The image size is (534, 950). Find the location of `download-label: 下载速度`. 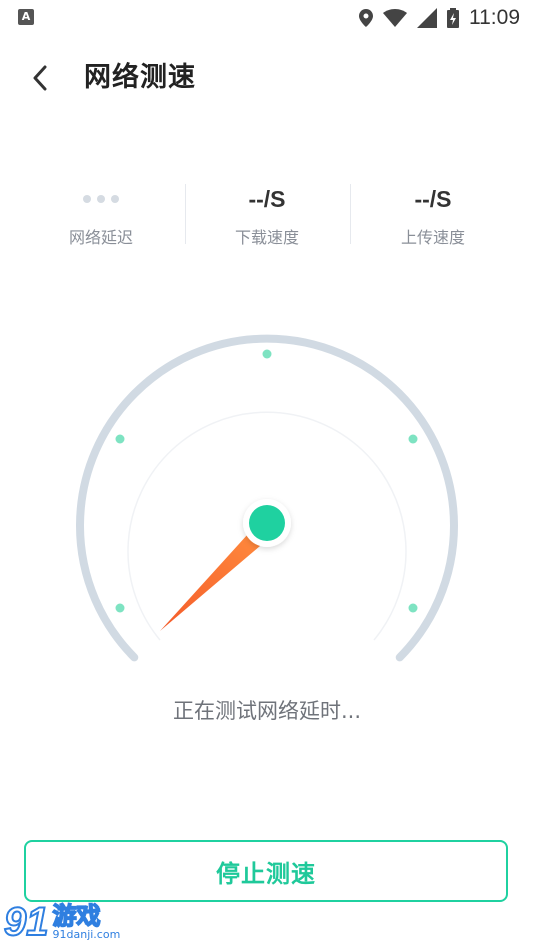

download-label: 下载速度 is located at coordinates (266, 237).